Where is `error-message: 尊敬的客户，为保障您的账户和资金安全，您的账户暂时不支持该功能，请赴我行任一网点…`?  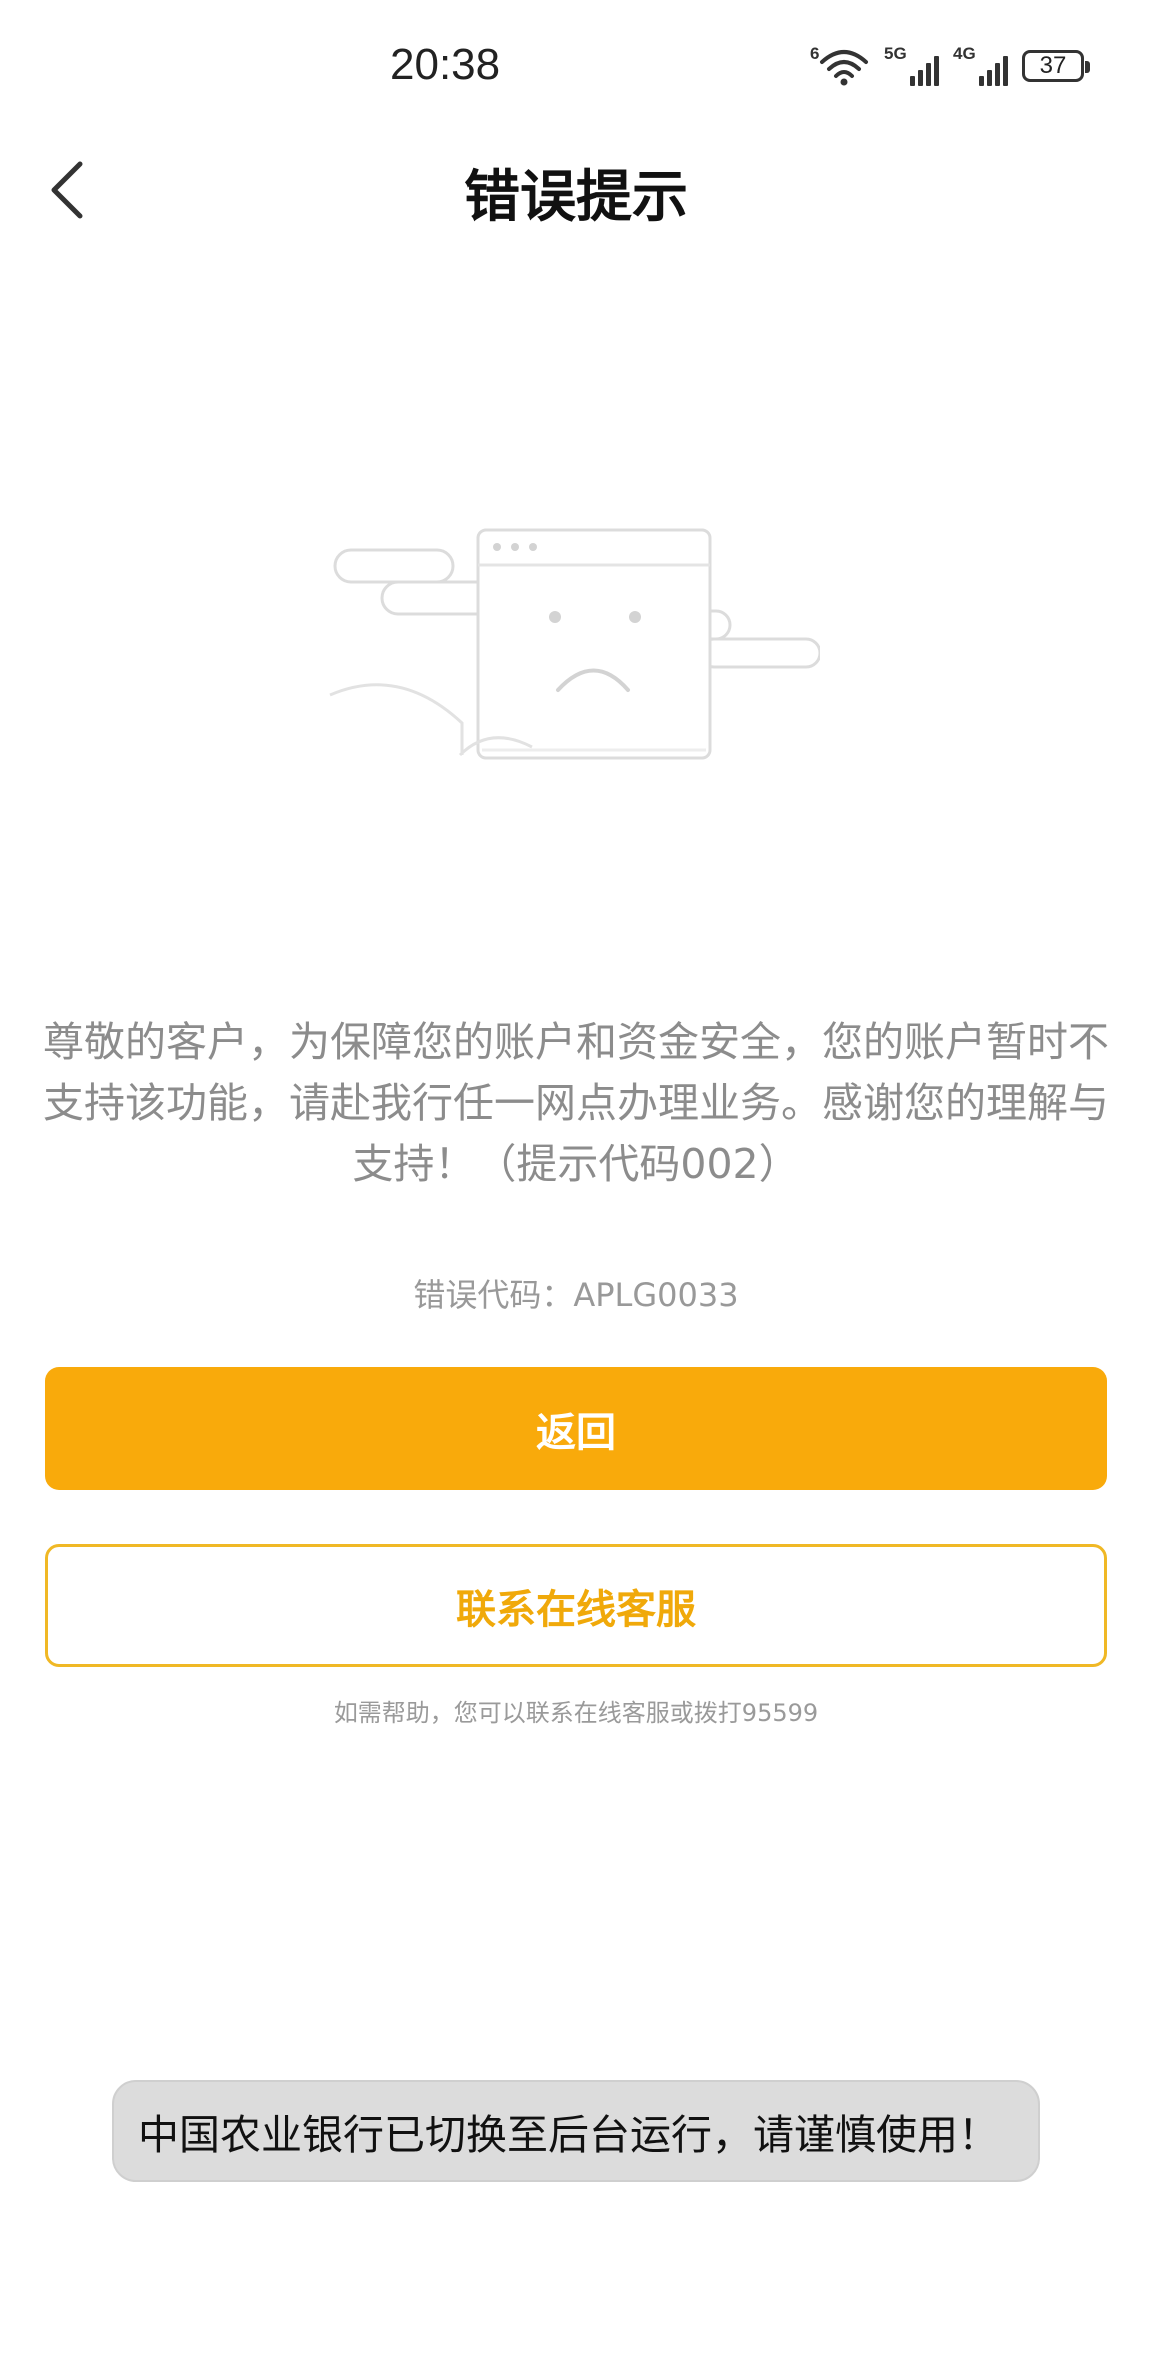 error-message: 尊敬的客户，为保障您的账户和资金安全，您的账户暂时不支持该功能，请赴我行任一网点… is located at coordinates (576, 1103).